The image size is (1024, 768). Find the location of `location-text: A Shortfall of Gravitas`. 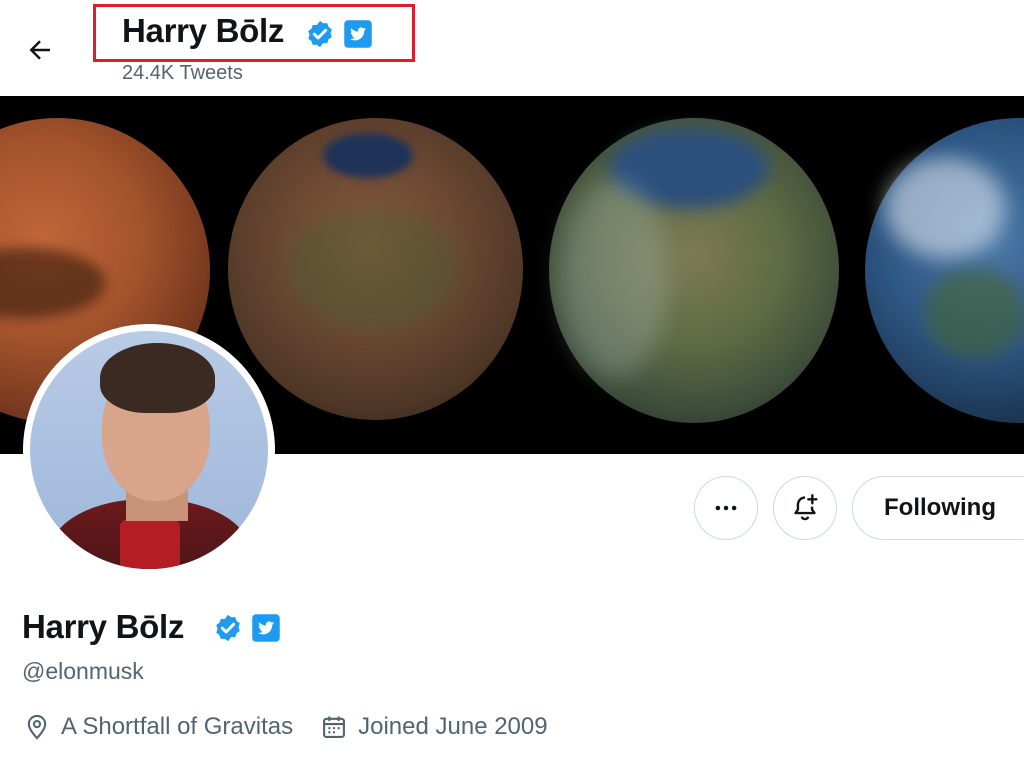

location-text: A Shortfall of Gravitas is located at coordinates (177, 726).